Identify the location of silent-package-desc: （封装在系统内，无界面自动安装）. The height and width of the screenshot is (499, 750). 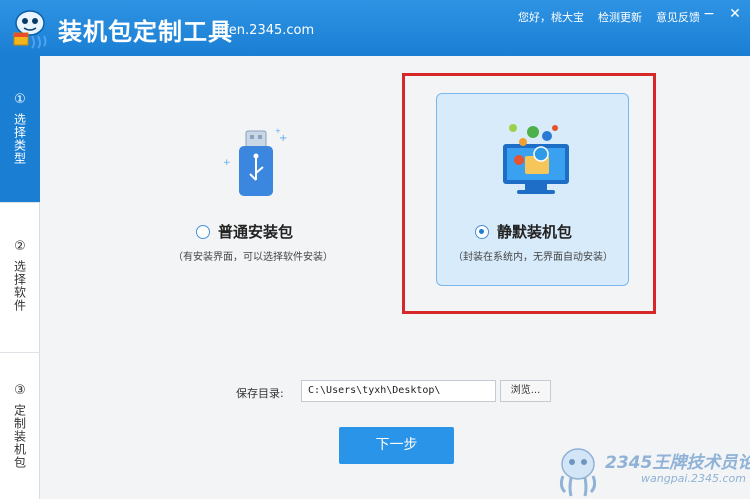
(533, 257).